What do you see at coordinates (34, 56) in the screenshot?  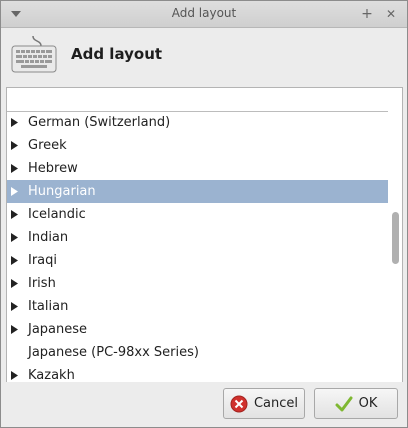 I see `keyboard-icon` at bounding box center [34, 56].